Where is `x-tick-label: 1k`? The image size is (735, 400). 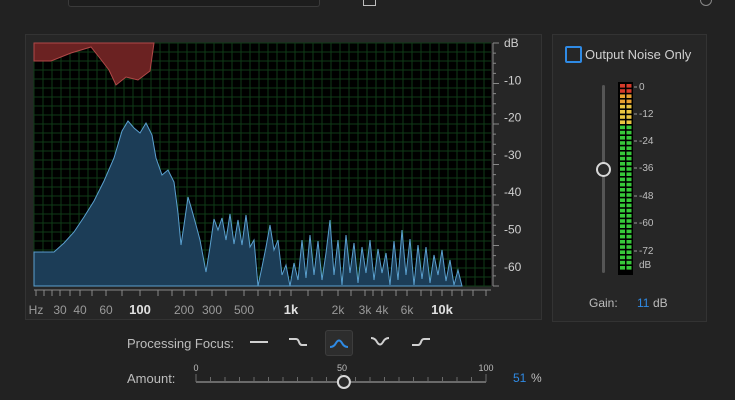
x-tick-label: 1k is located at coordinates (291, 309).